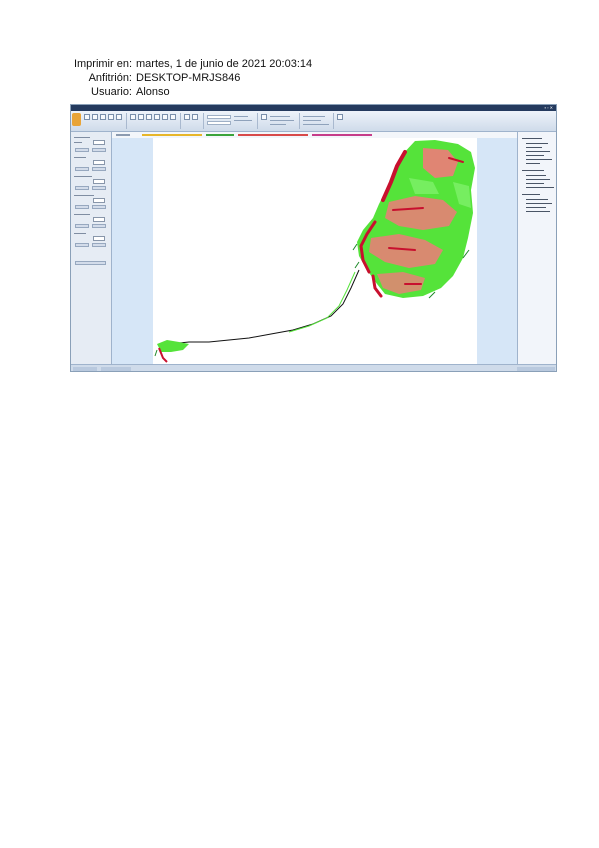  Describe the element at coordinates (95, 117) in the screenshot. I see `draw-tool-icon` at that location.